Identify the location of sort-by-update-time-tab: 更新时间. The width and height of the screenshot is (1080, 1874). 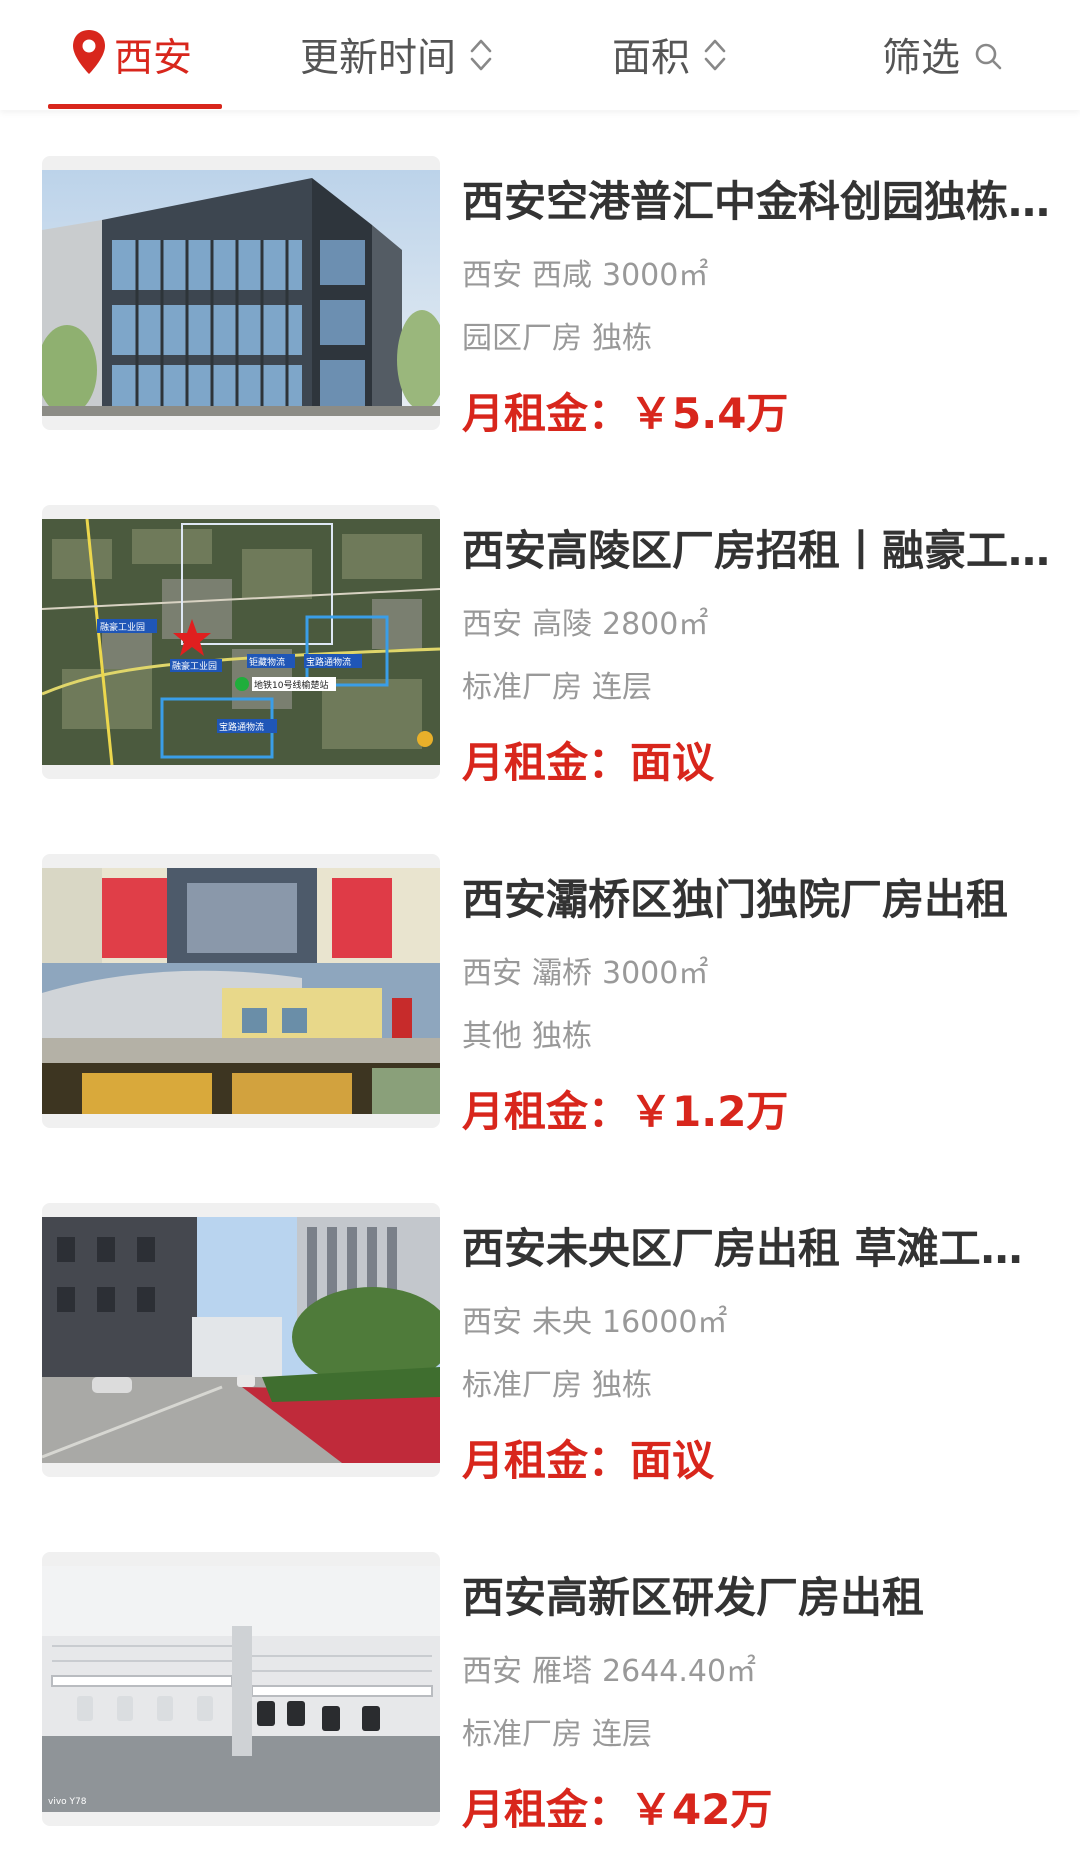
(397, 55).